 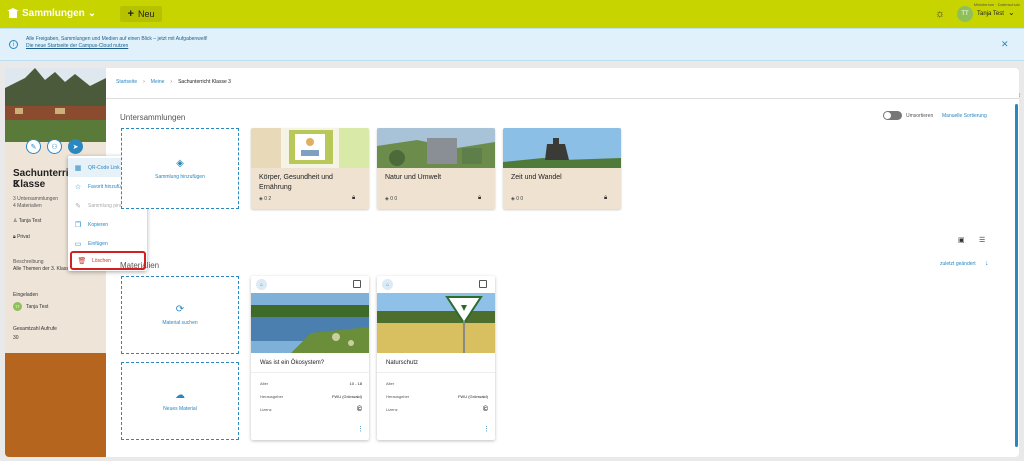 I want to click on visibility: 🔒︎ Privat, so click(x=21, y=237).